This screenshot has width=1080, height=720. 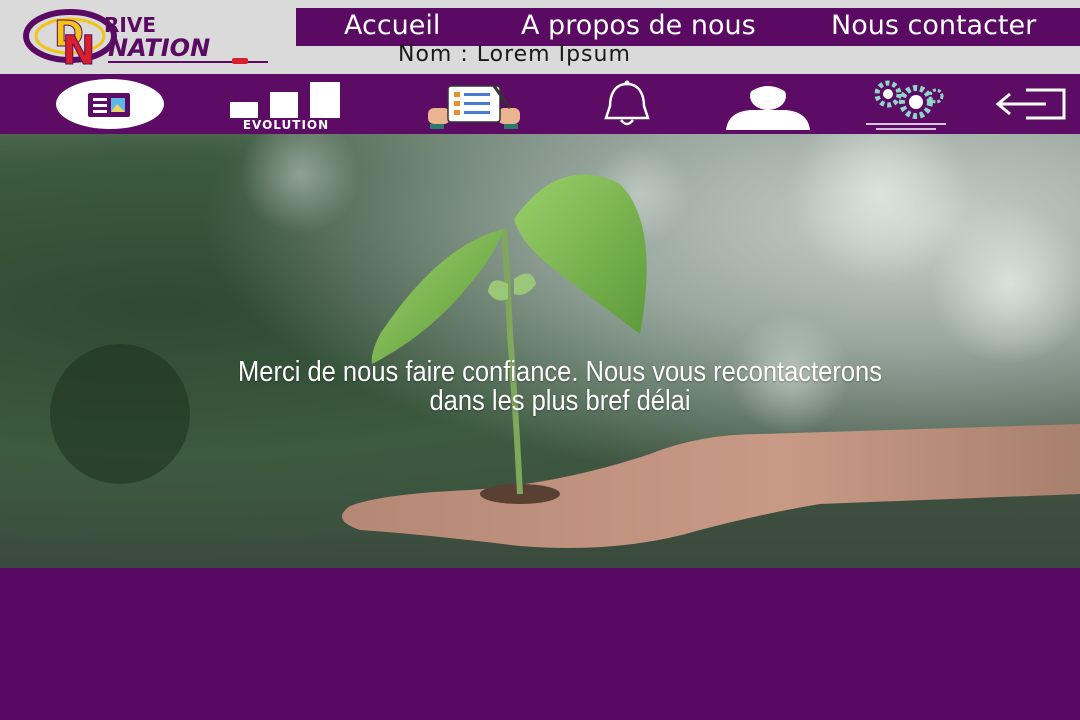 I want to click on bell-icon, so click(x=627, y=103).